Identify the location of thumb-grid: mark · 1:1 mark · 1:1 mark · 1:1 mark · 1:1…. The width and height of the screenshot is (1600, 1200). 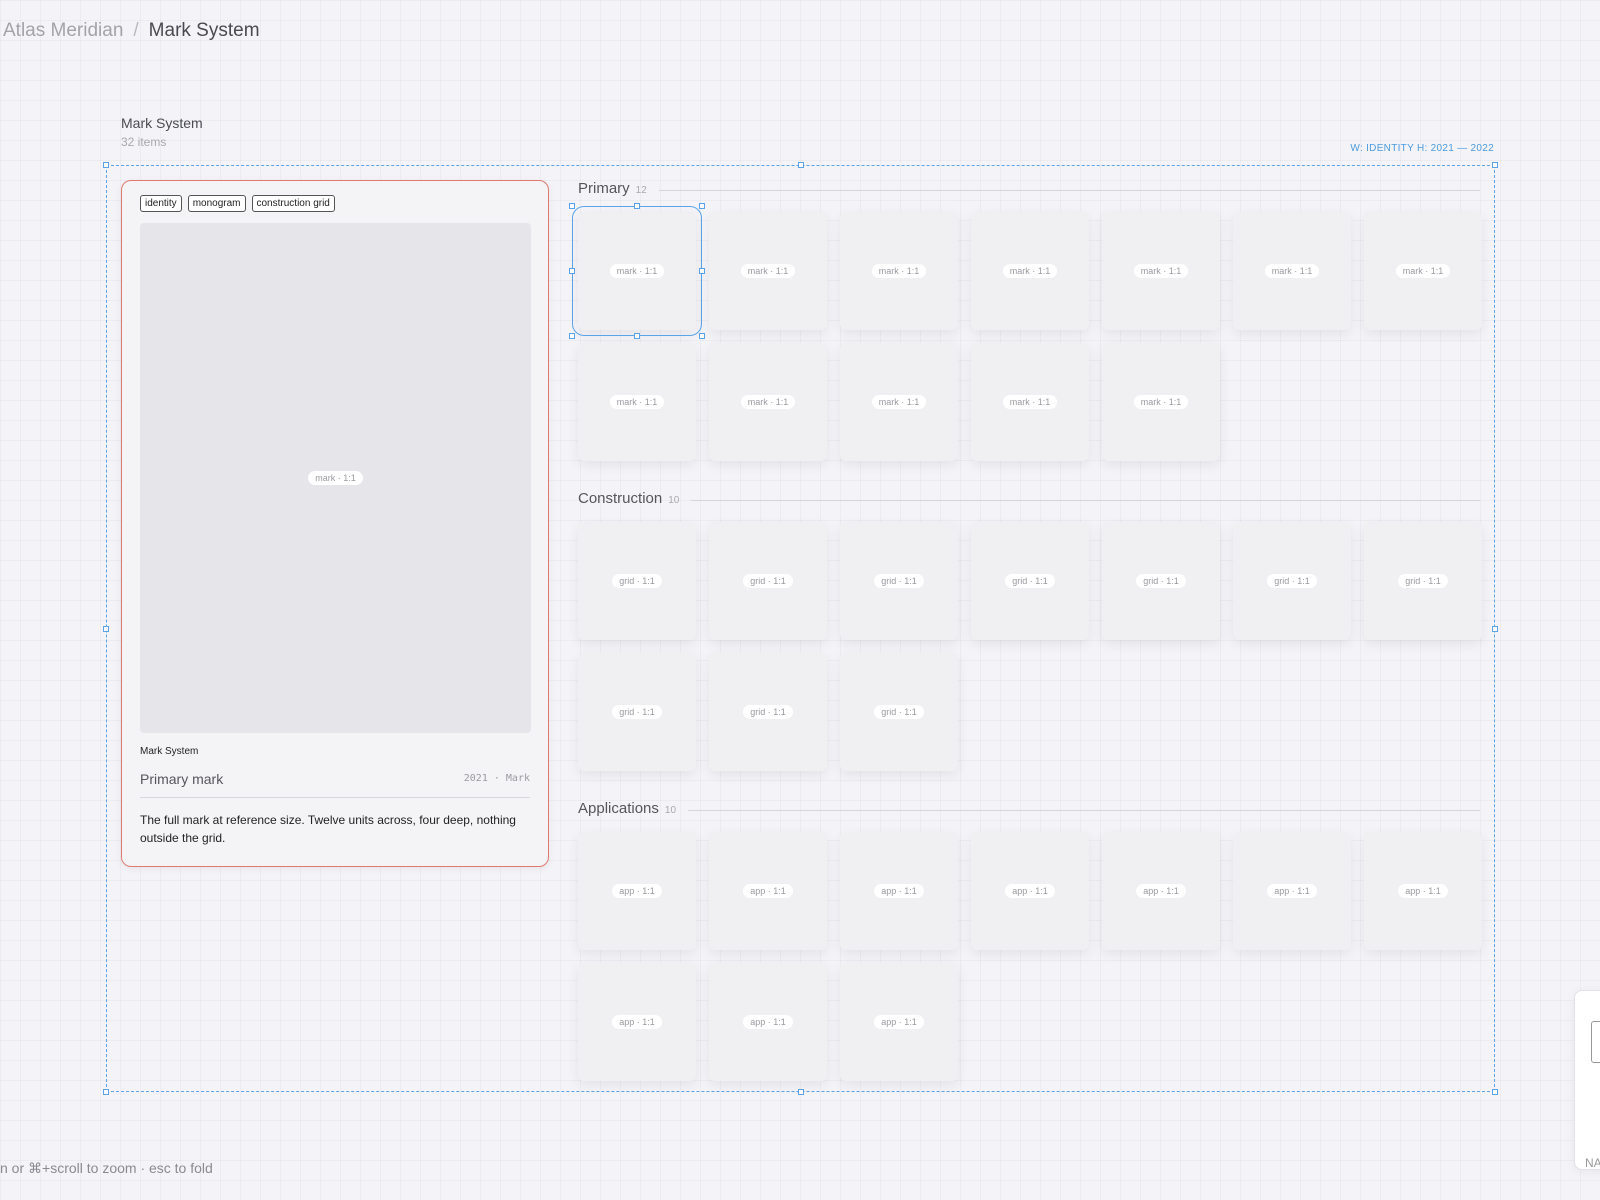
(1025, 332).